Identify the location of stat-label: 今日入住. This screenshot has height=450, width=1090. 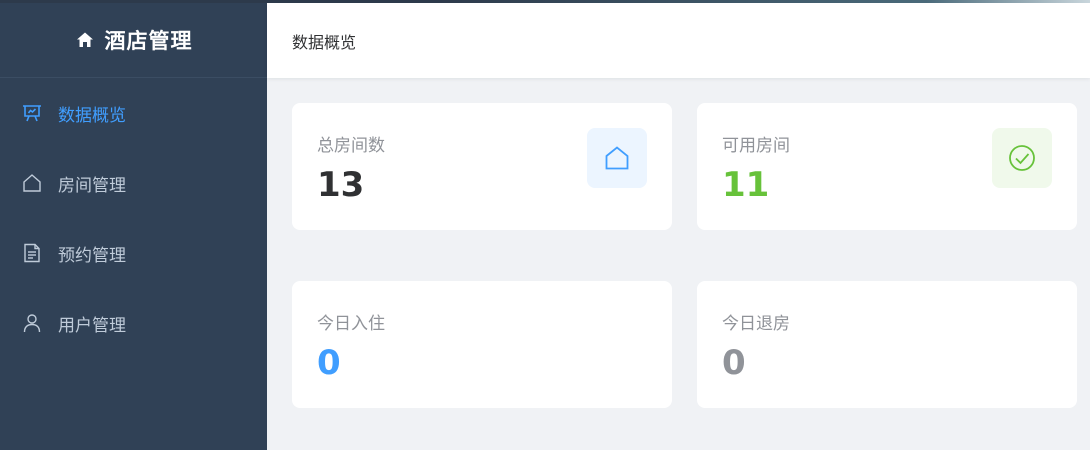
(351, 324).